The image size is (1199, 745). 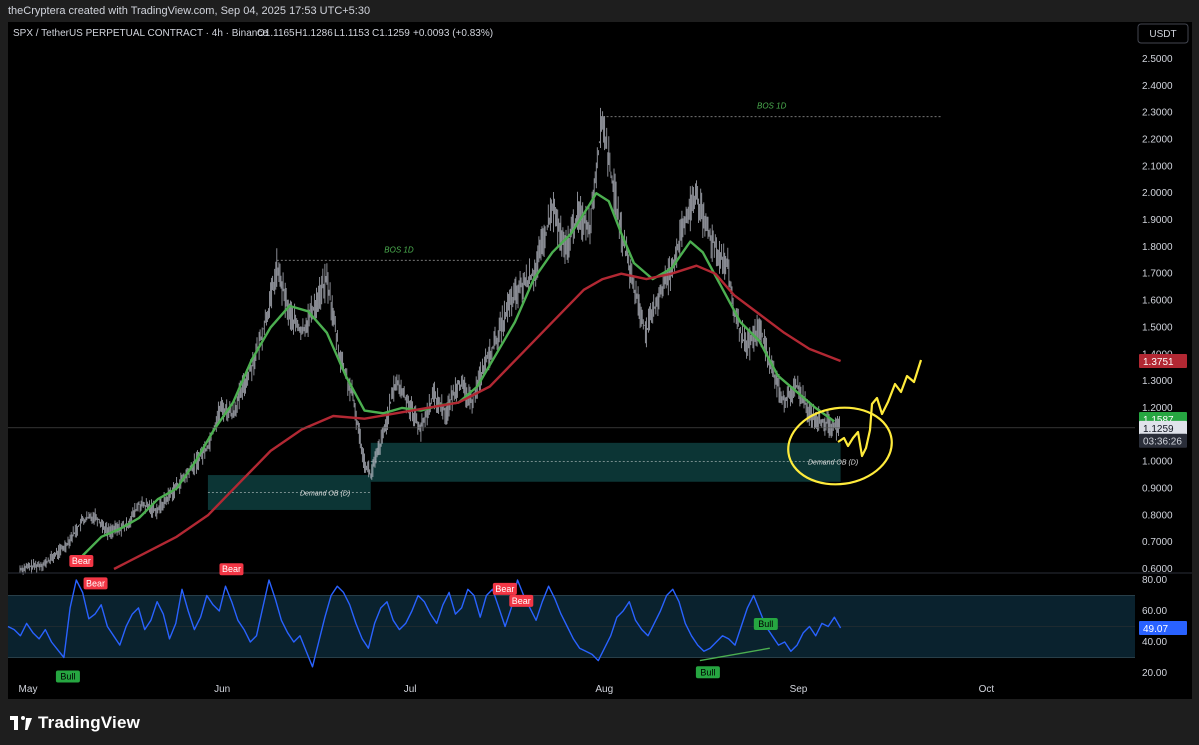 What do you see at coordinates (987, 689) in the screenshot?
I see `time-axis-tick: Oct` at bounding box center [987, 689].